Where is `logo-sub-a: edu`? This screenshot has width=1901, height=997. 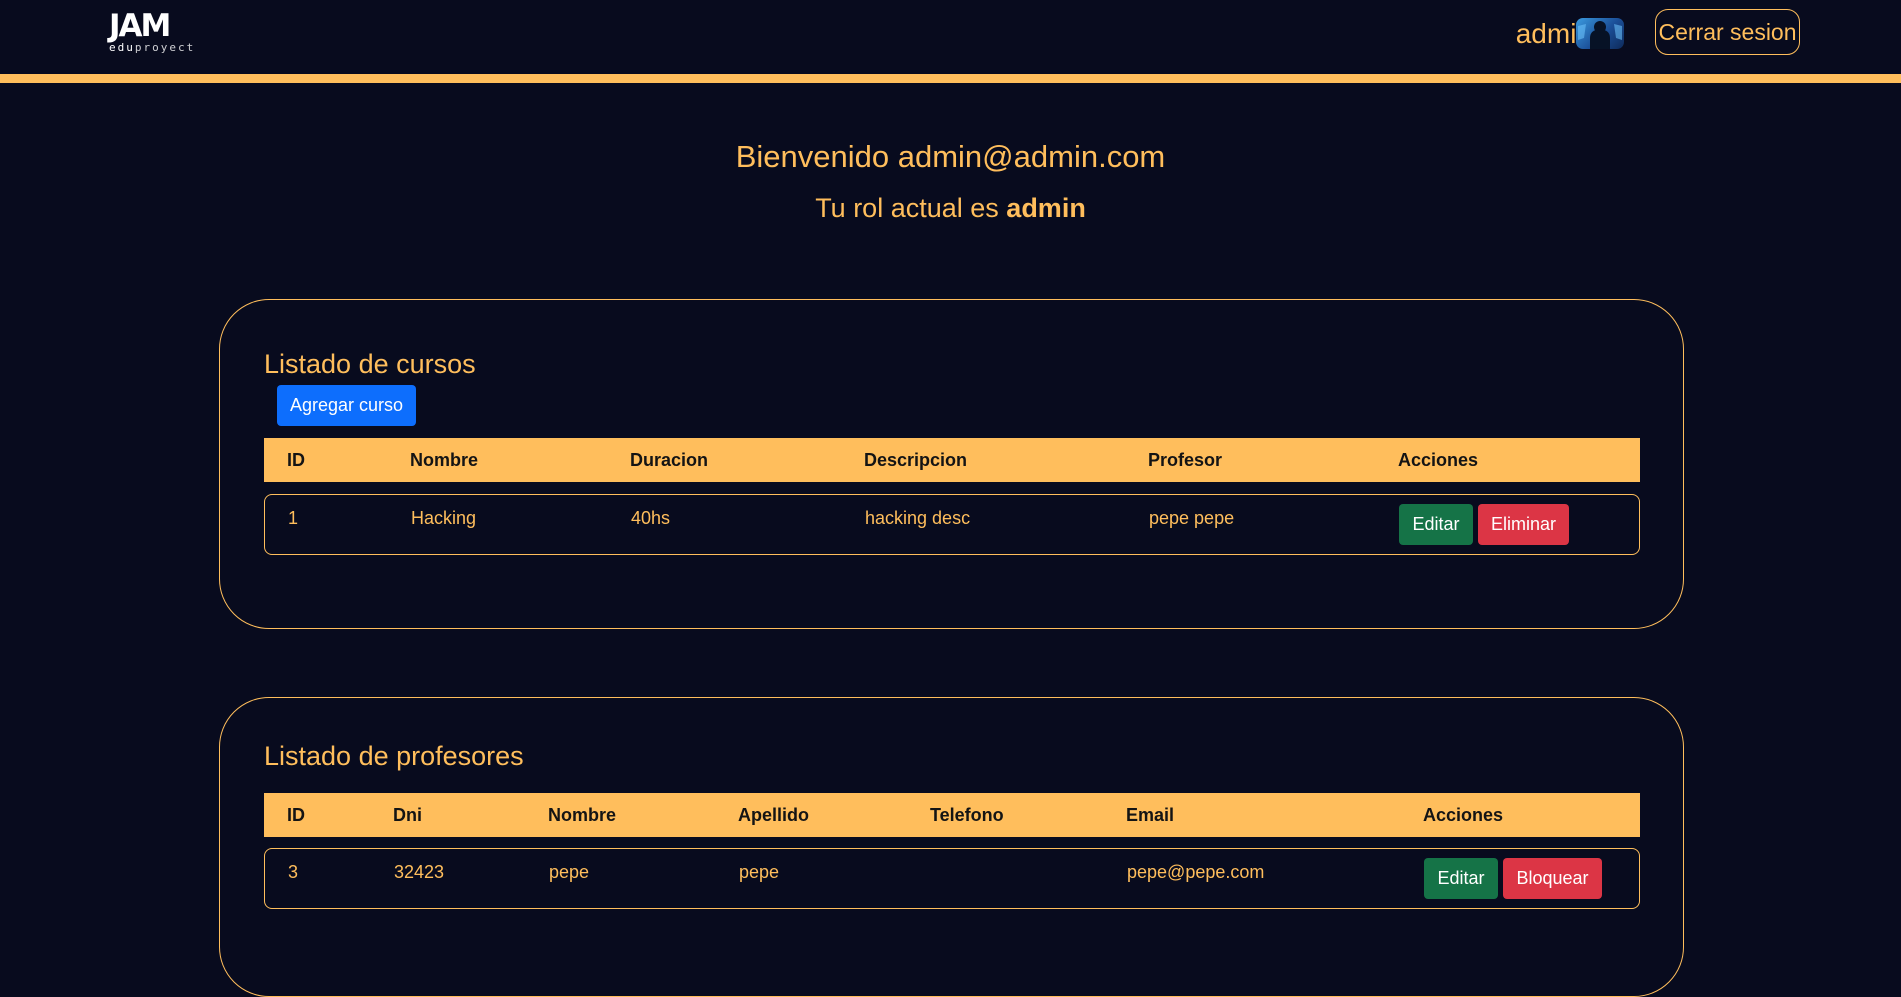 logo-sub-a: edu is located at coordinates (122, 47).